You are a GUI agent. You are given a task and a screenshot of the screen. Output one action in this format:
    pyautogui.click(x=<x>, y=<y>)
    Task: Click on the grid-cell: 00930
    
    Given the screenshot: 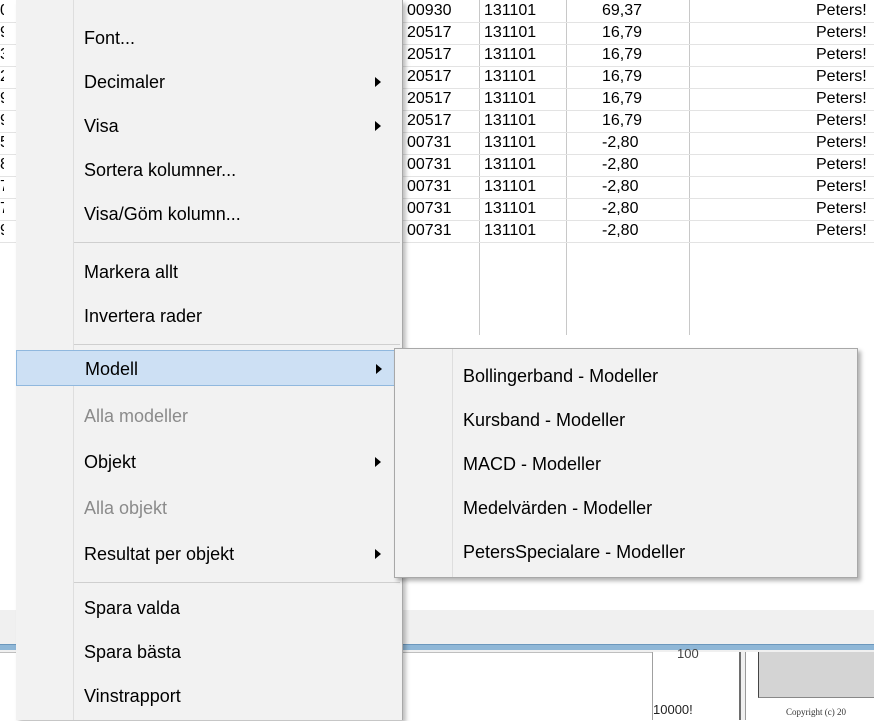 What is the action you would take?
    pyautogui.click(x=429, y=10)
    